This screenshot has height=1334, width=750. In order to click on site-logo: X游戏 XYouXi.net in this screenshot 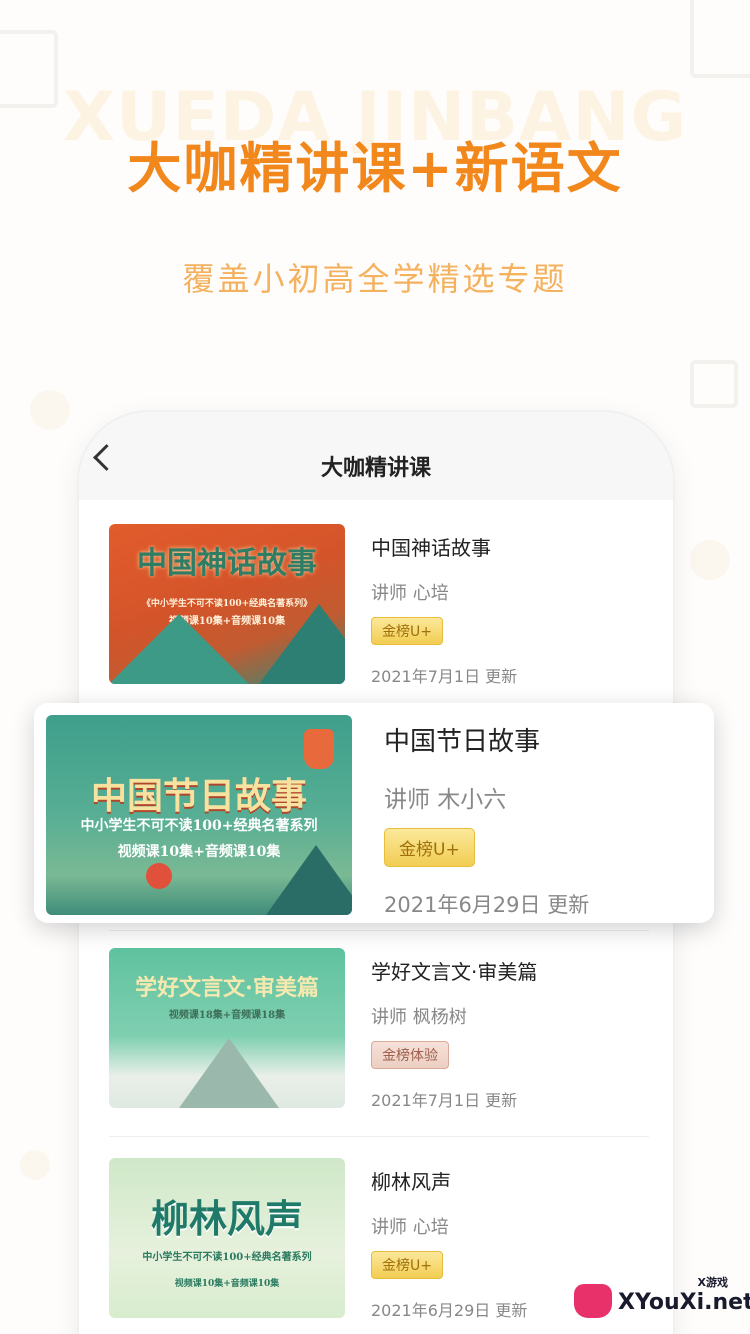, I will do `click(660, 1300)`.